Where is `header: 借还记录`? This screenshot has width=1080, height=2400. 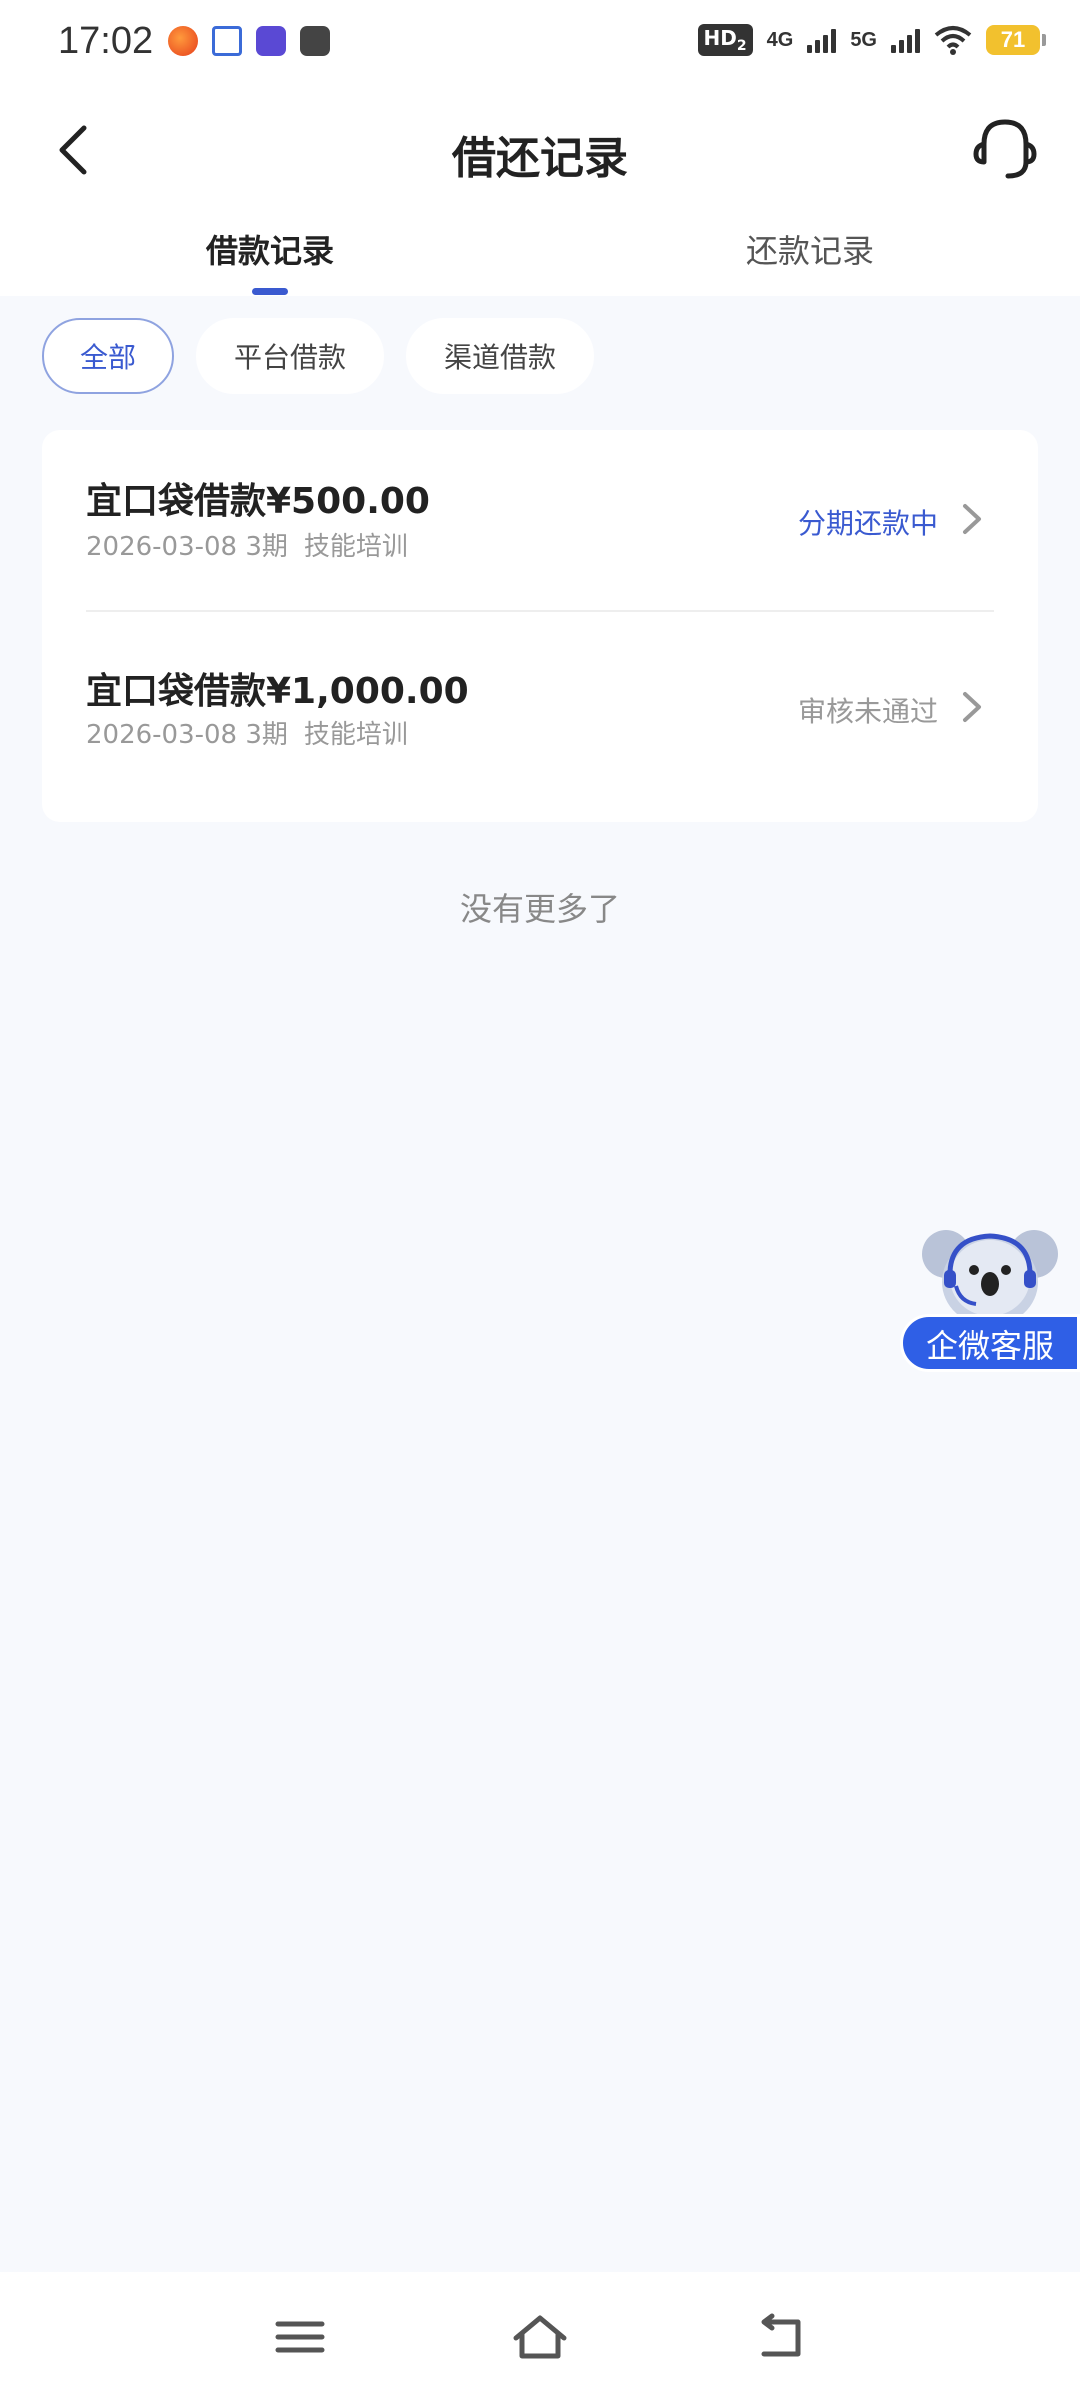 header: 借还记录 is located at coordinates (540, 149).